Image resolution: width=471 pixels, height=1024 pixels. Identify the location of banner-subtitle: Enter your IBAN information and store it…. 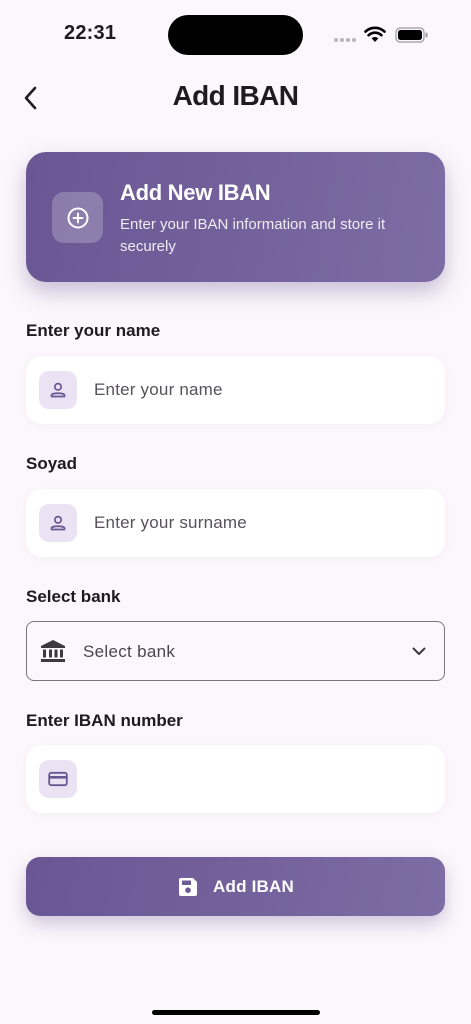
(253, 235).